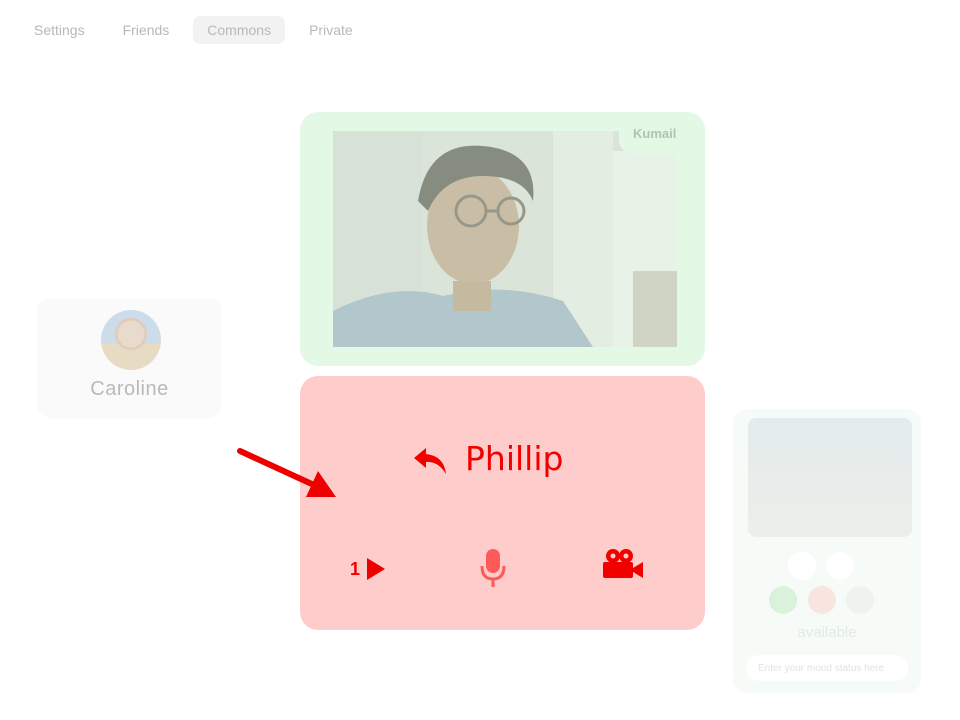 The height and width of the screenshot is (720, 960). What do you see at coordinates (514, 458) in the screenshot?
I see `caller-name: Phillip` at bounding box center [514, 458].